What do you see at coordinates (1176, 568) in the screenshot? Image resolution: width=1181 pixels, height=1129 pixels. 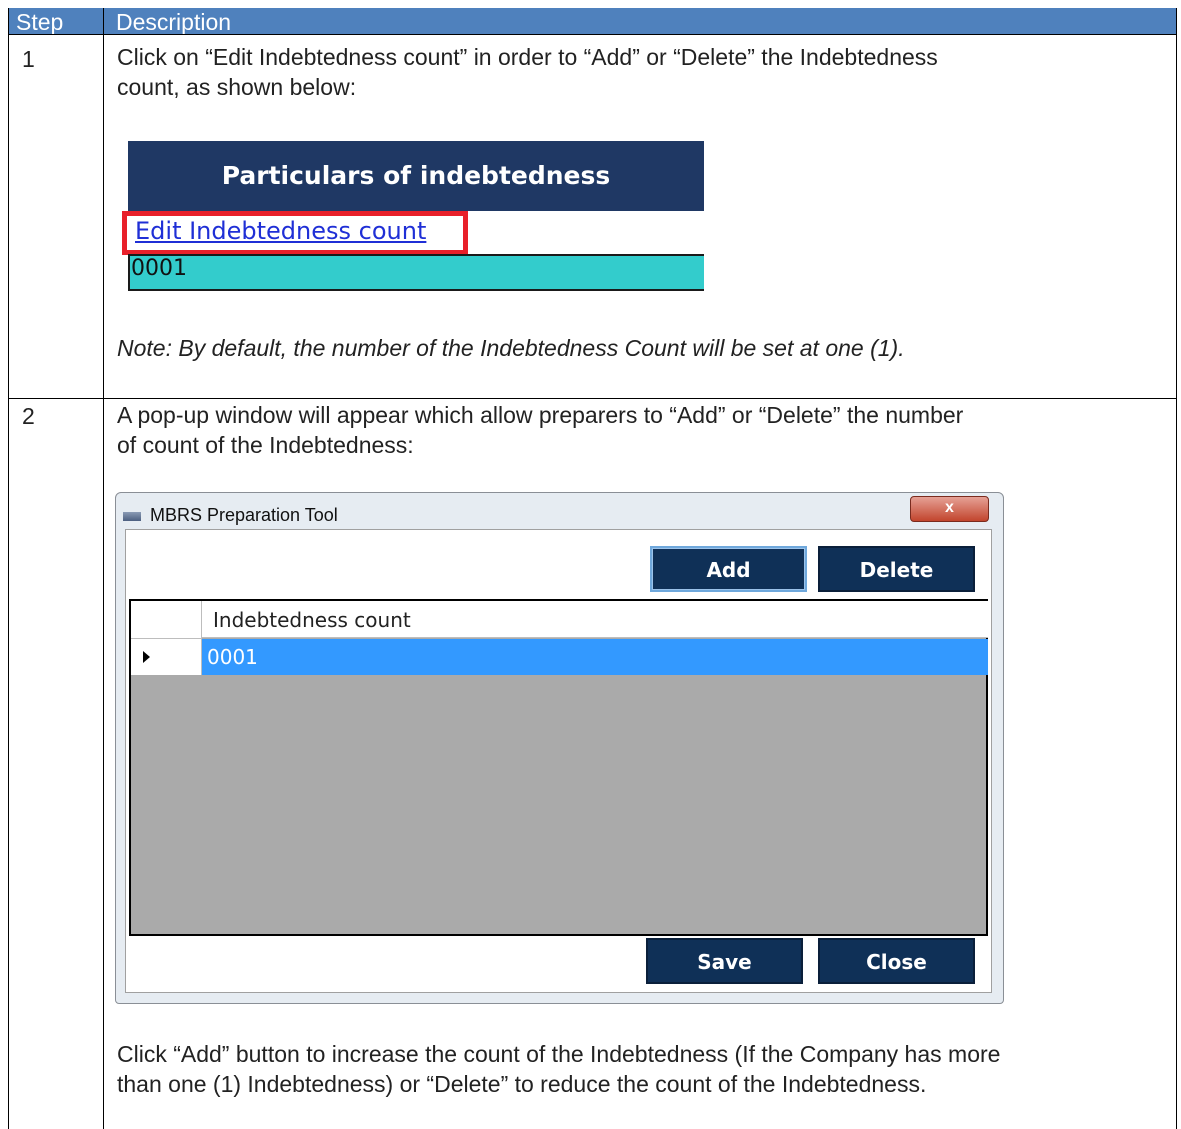 I see `table-border-right` at bounding box center [1176, 568].